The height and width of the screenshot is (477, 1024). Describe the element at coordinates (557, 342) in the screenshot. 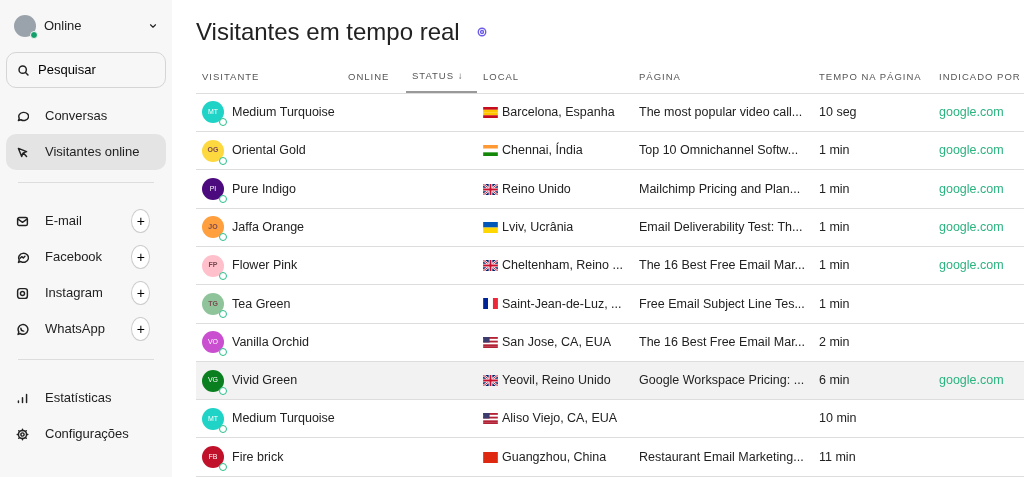

I see `location-text: San Jose, CA, EUA` at that location.